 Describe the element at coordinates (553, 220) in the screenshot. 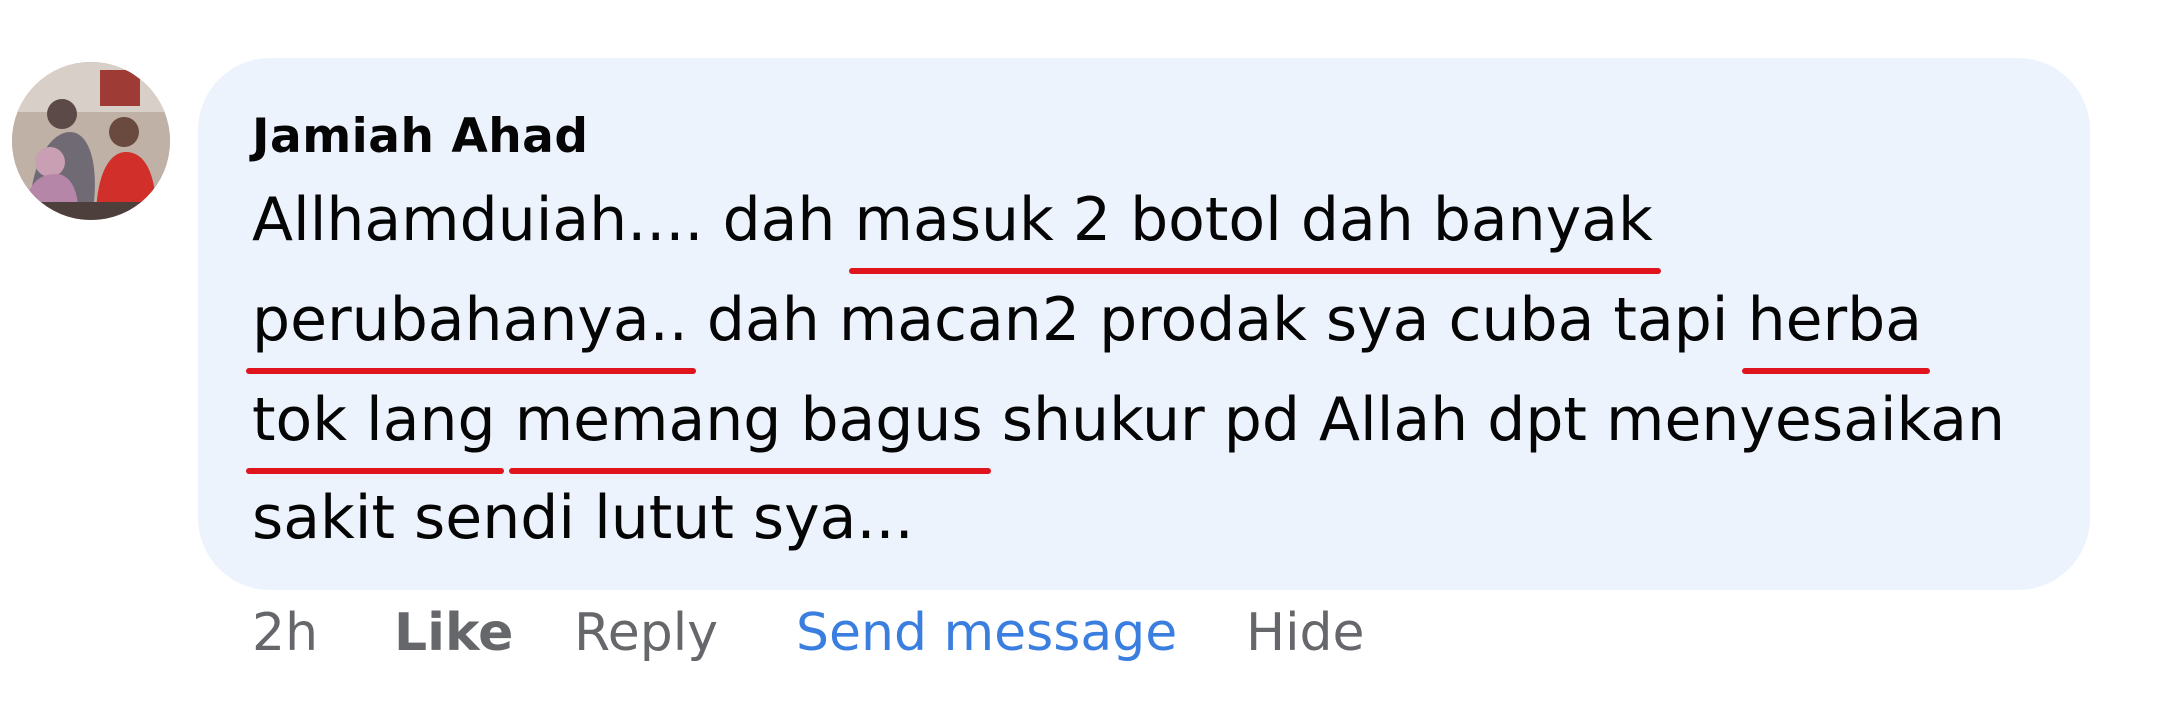

I see `comment-text: Allhamduiah.... dah` at that location.